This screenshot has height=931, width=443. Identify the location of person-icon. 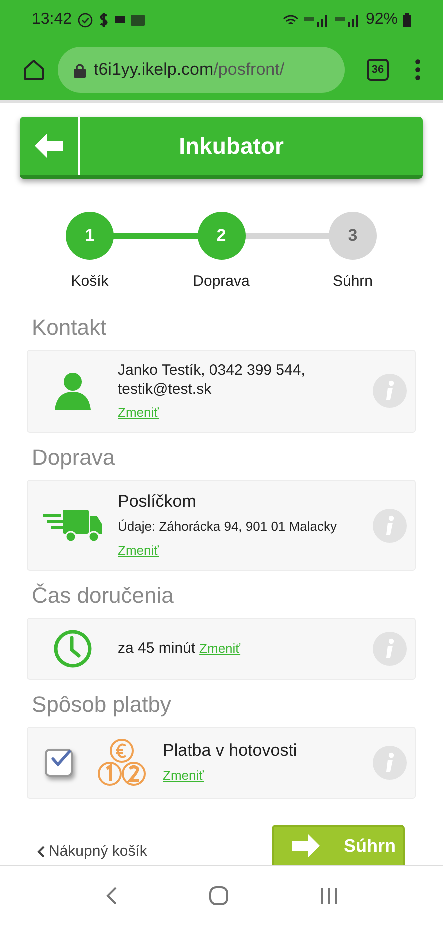
(73, 391).